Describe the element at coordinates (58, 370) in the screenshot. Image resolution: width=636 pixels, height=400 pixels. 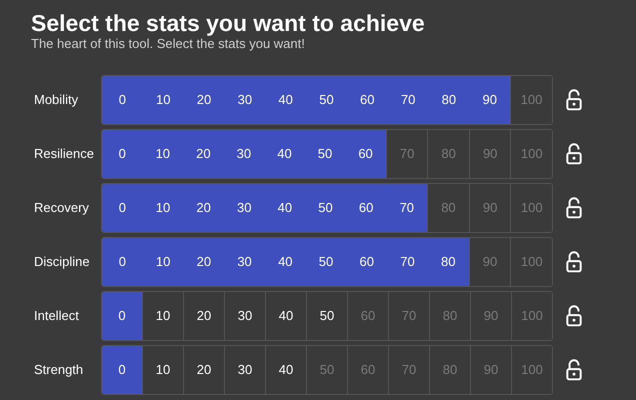
I see `stat-label: Strength` at that location.